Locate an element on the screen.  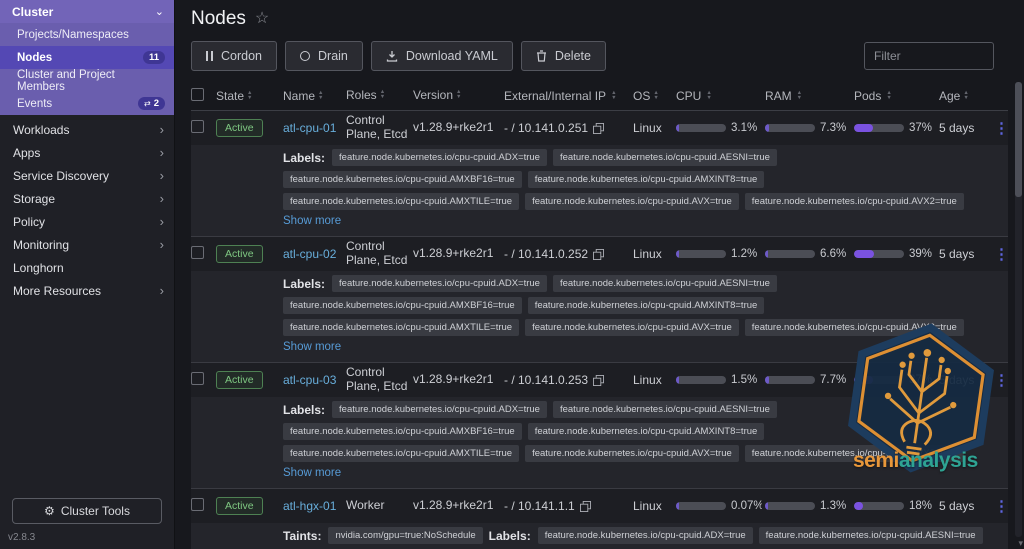
state-badge: Active is located at coordinates (239, 128).